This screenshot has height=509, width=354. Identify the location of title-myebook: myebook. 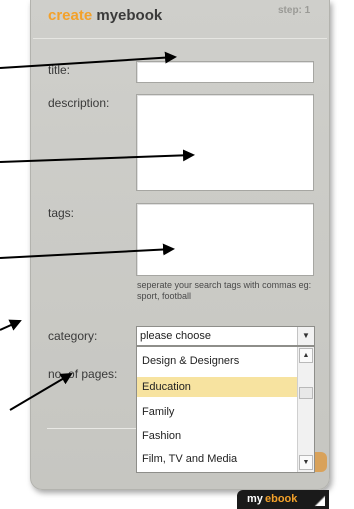
(129, 15).